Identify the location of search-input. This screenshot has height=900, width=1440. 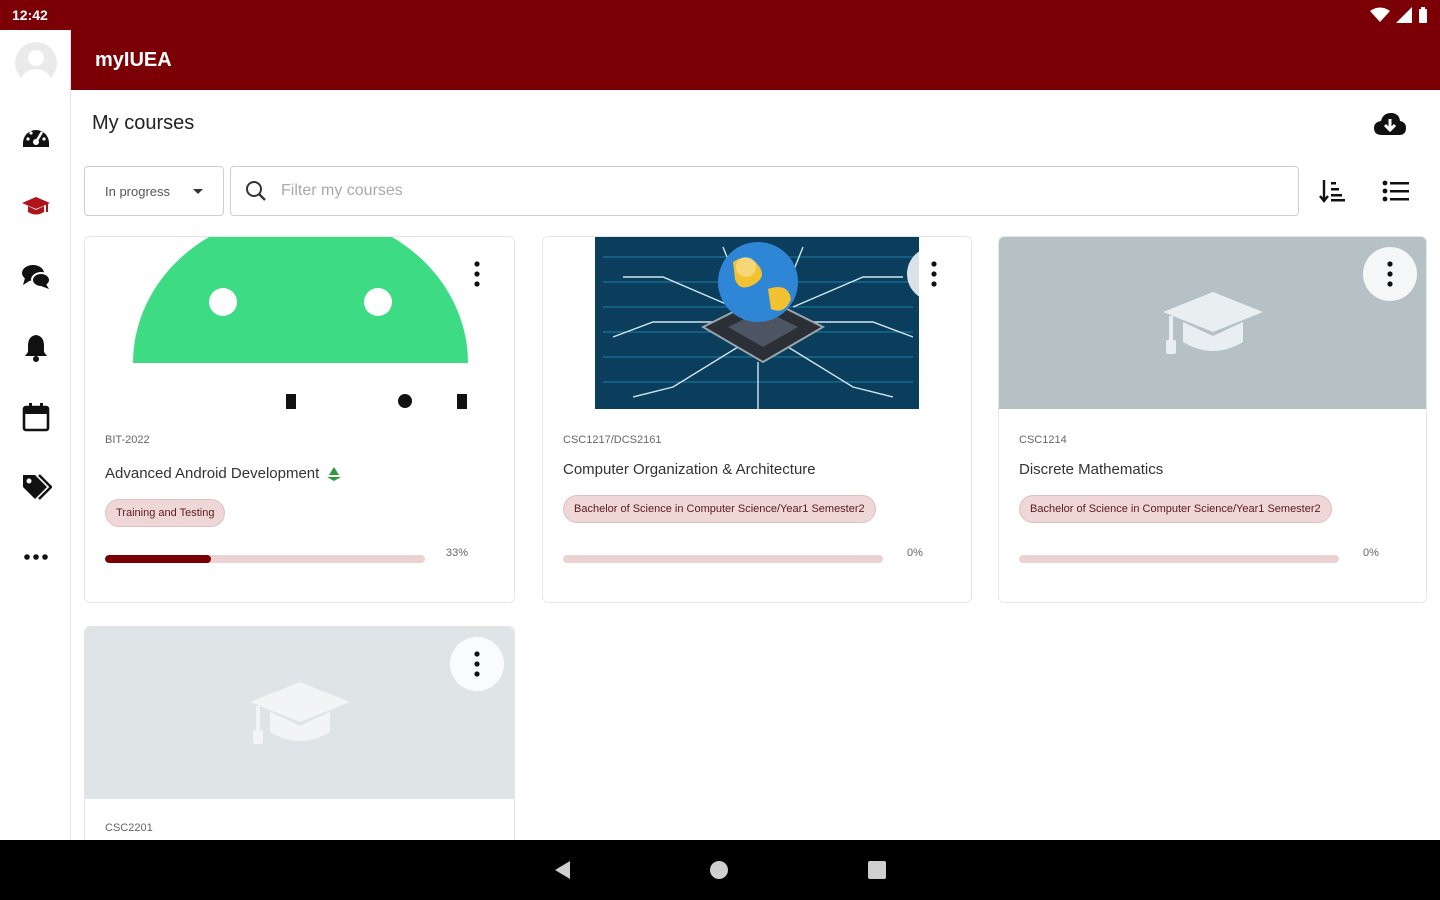
(731, 191).